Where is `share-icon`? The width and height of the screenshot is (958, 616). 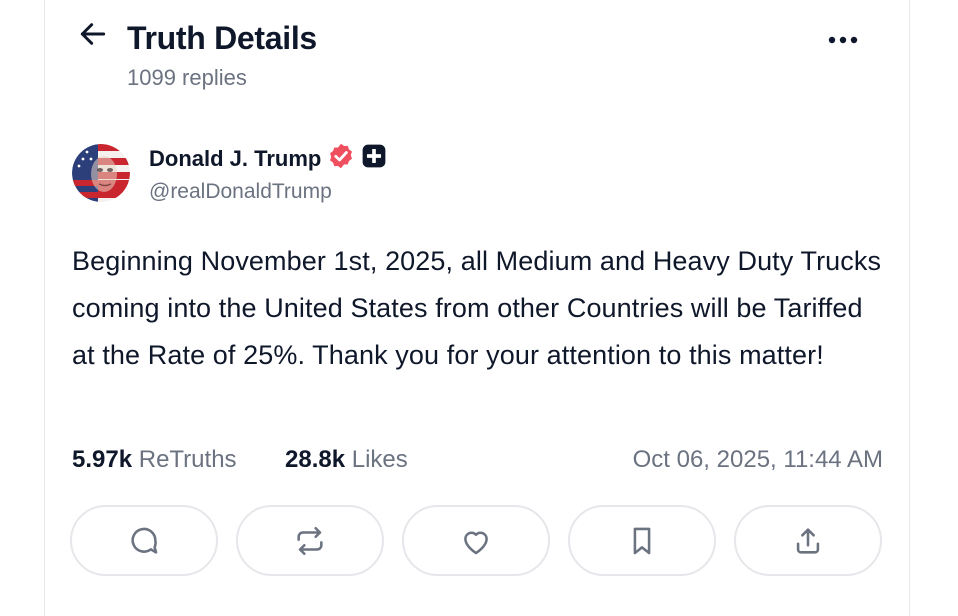 share-icon is located at coordinates (808, 541).